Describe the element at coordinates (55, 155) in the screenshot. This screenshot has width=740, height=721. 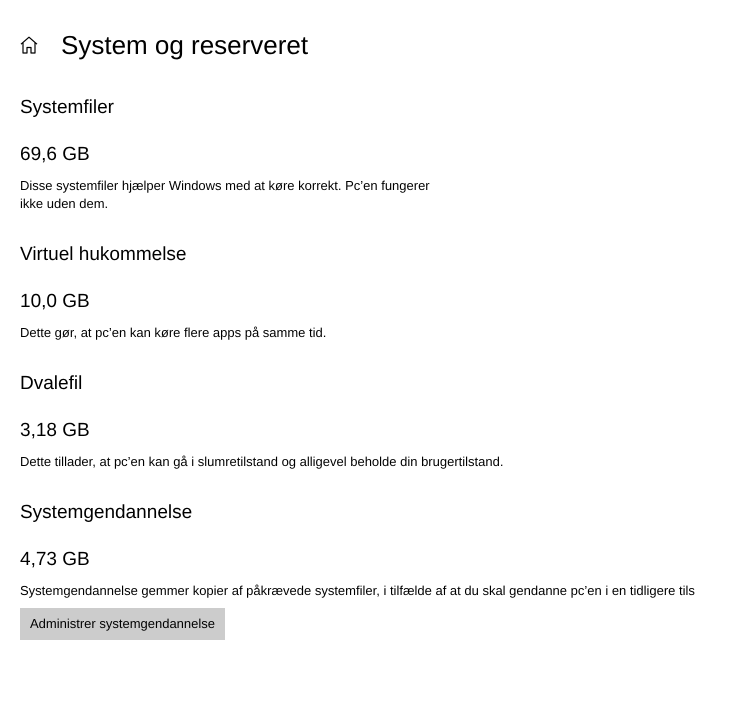
I see `storage-size: 69,6 GB` at that location.